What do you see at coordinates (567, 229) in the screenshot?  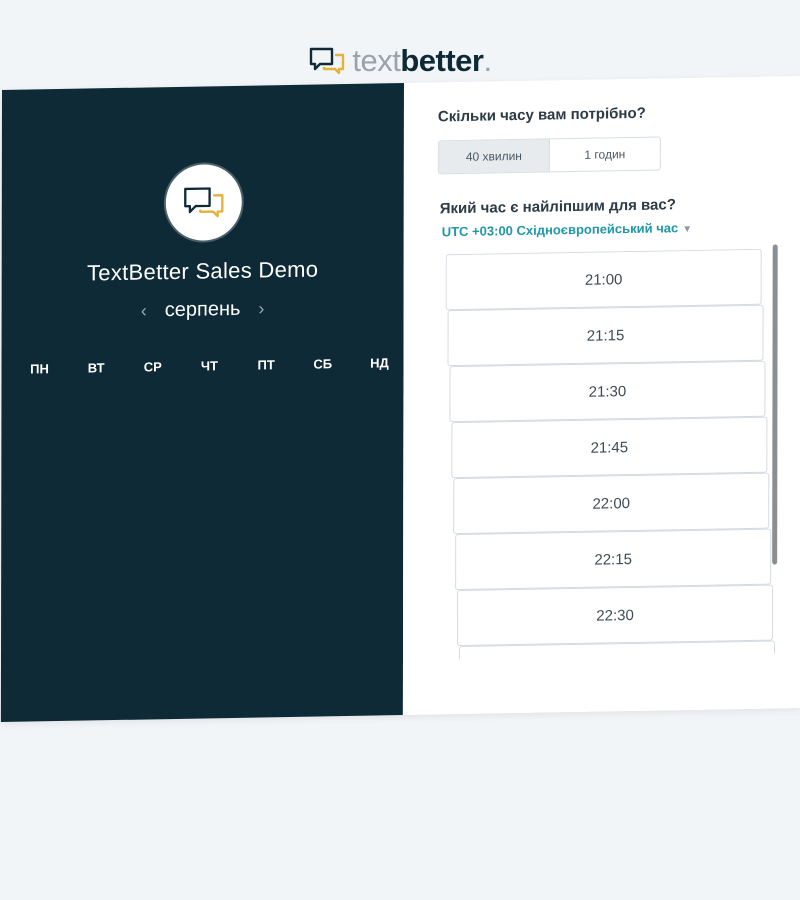 I see `timezone-selector: UTC +03:00 Східноєвропейський час ▼` at bounding box center [567, 229].